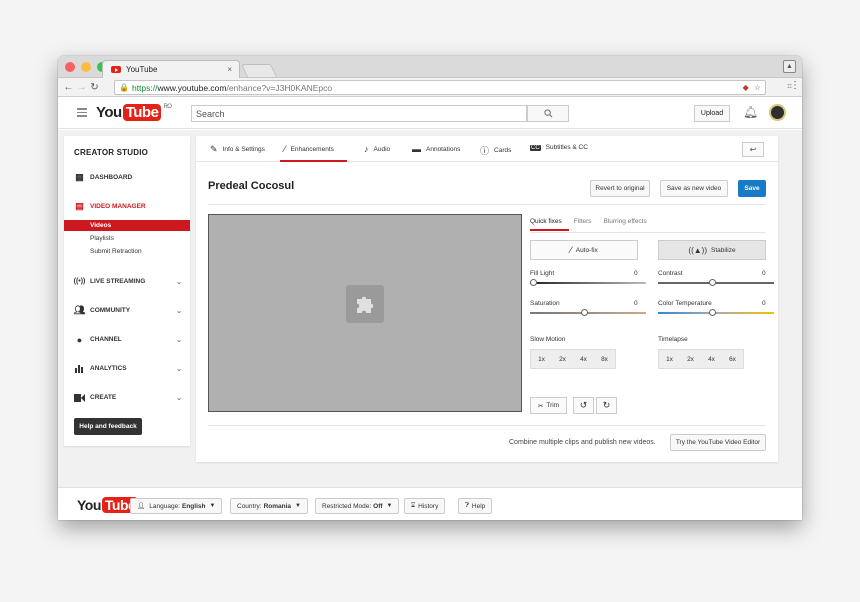 The image size is (860, 602). What do you see at coordinates (542, 273) in the screenshot?
I see `fill-light-label: Fill Light` at bounding box center [542, 273].